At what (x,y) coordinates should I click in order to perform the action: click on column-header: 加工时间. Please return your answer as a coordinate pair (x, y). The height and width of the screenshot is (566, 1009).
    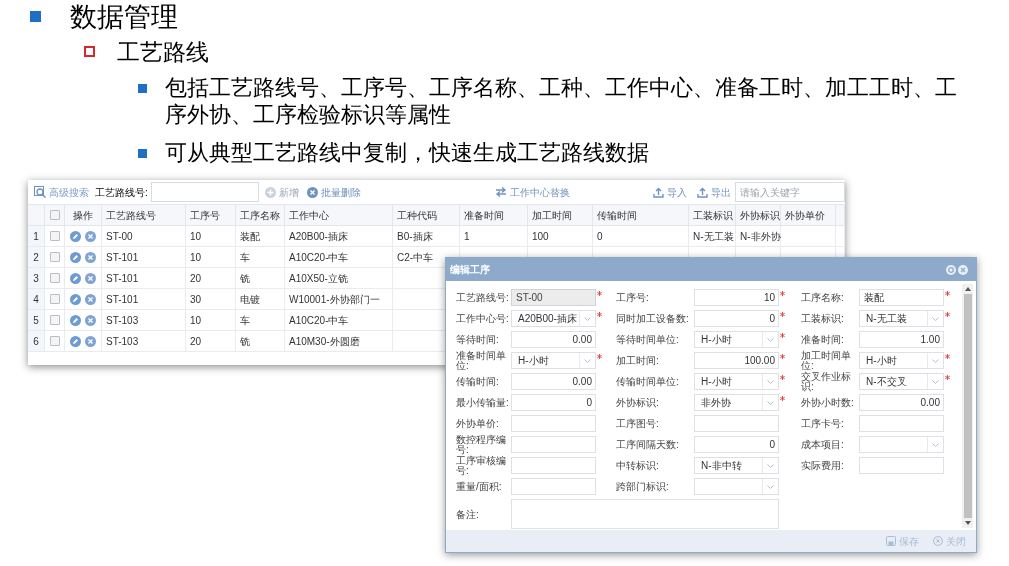
    Looking at the image, I should click on (552, 215).